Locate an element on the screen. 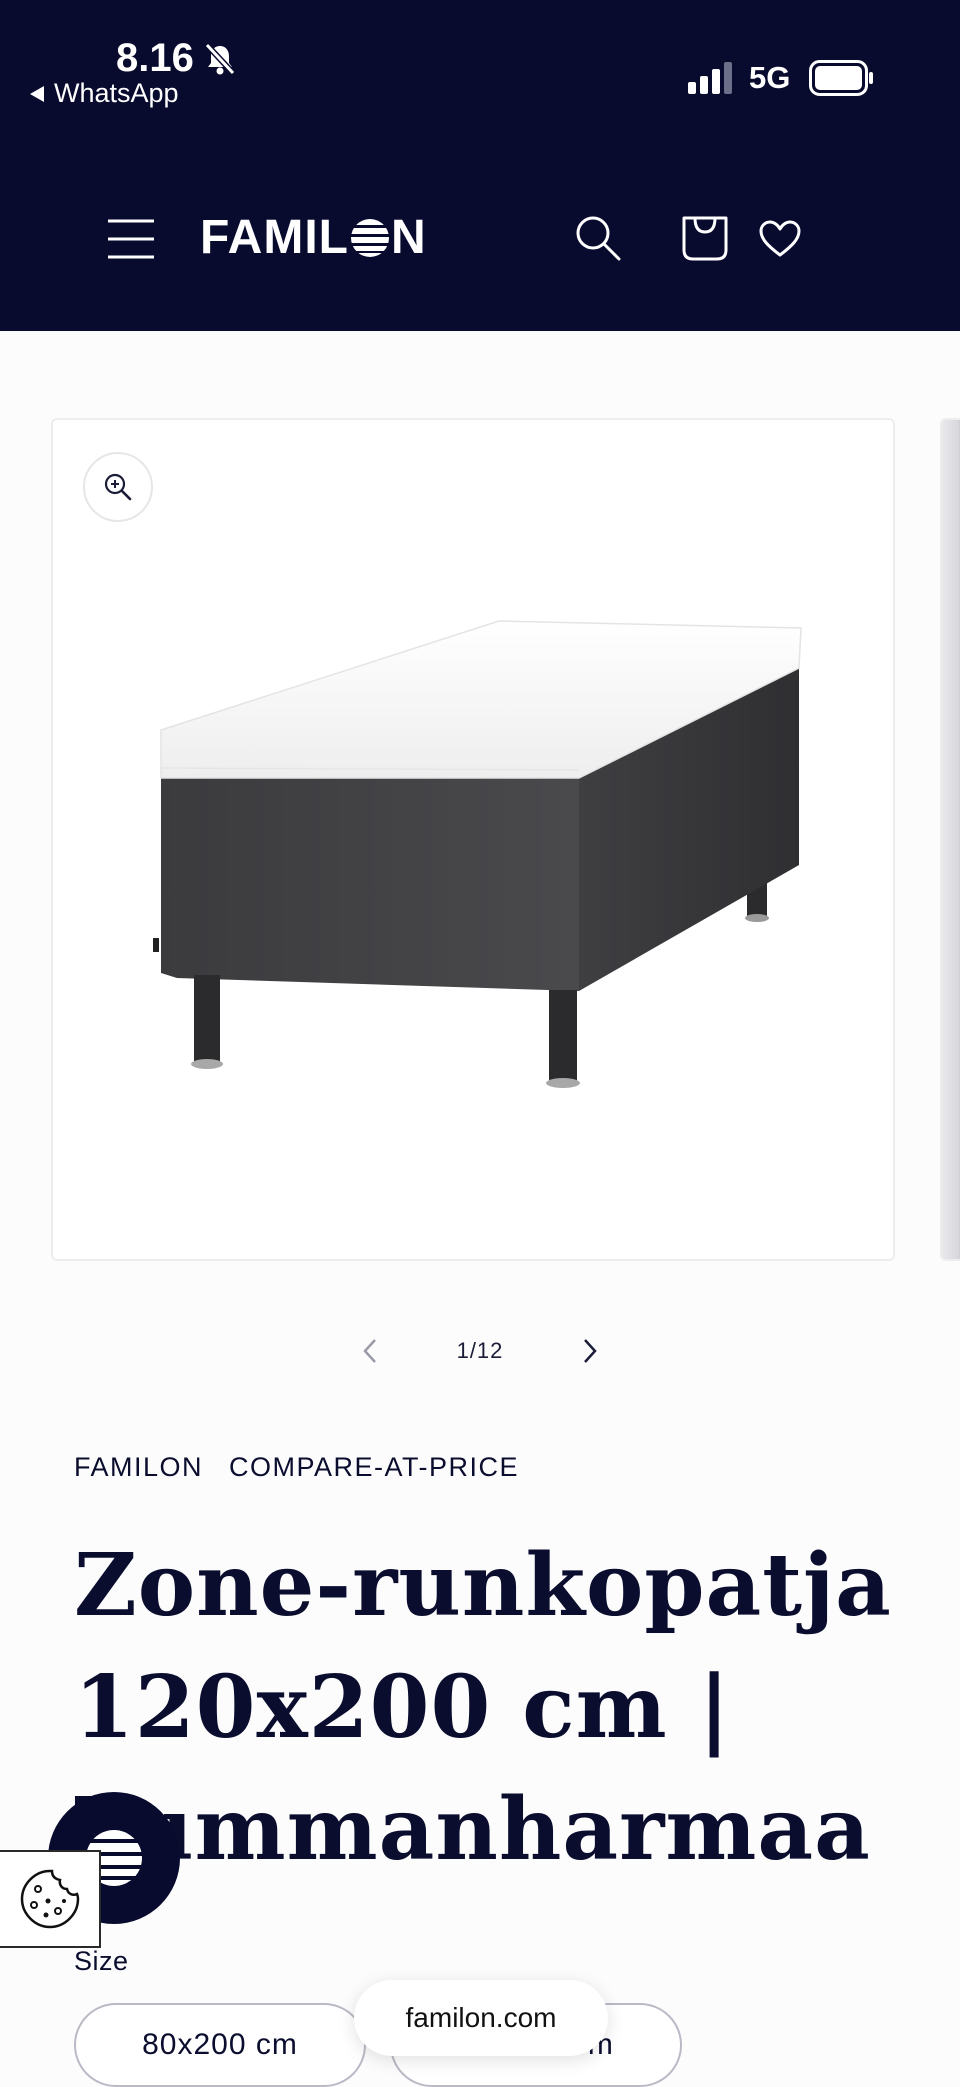 Image resolution: width=960 pixels, height=2087 pixels. muted-bell-icon is located at coordinates (220, 59).